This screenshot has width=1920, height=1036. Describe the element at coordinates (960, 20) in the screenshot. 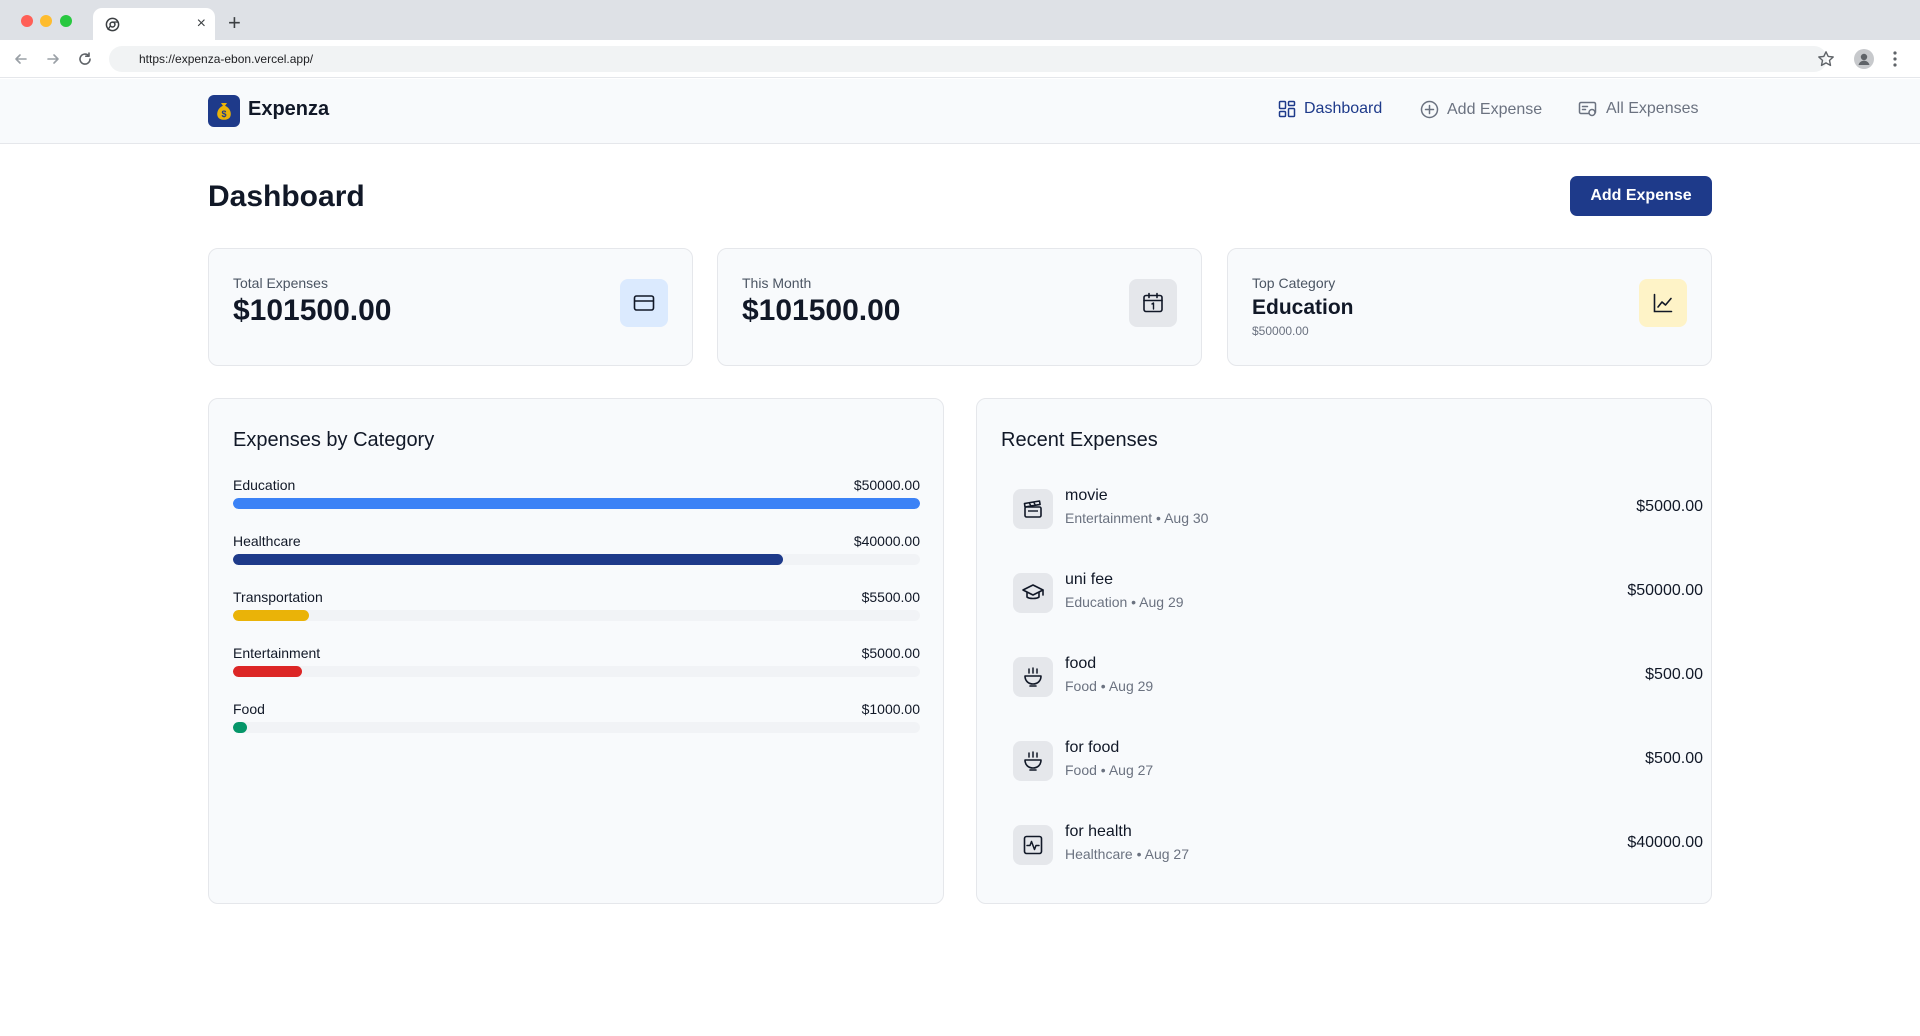

I see `browser-tab-bar: × +` at that location.